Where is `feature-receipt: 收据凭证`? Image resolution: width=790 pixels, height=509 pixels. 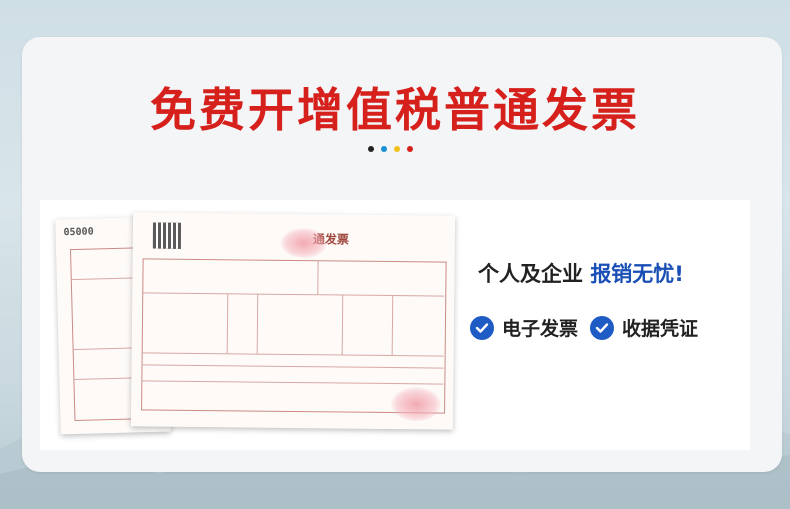
feature-receipt: 收据凭证 is located at coordinates (644, 327).